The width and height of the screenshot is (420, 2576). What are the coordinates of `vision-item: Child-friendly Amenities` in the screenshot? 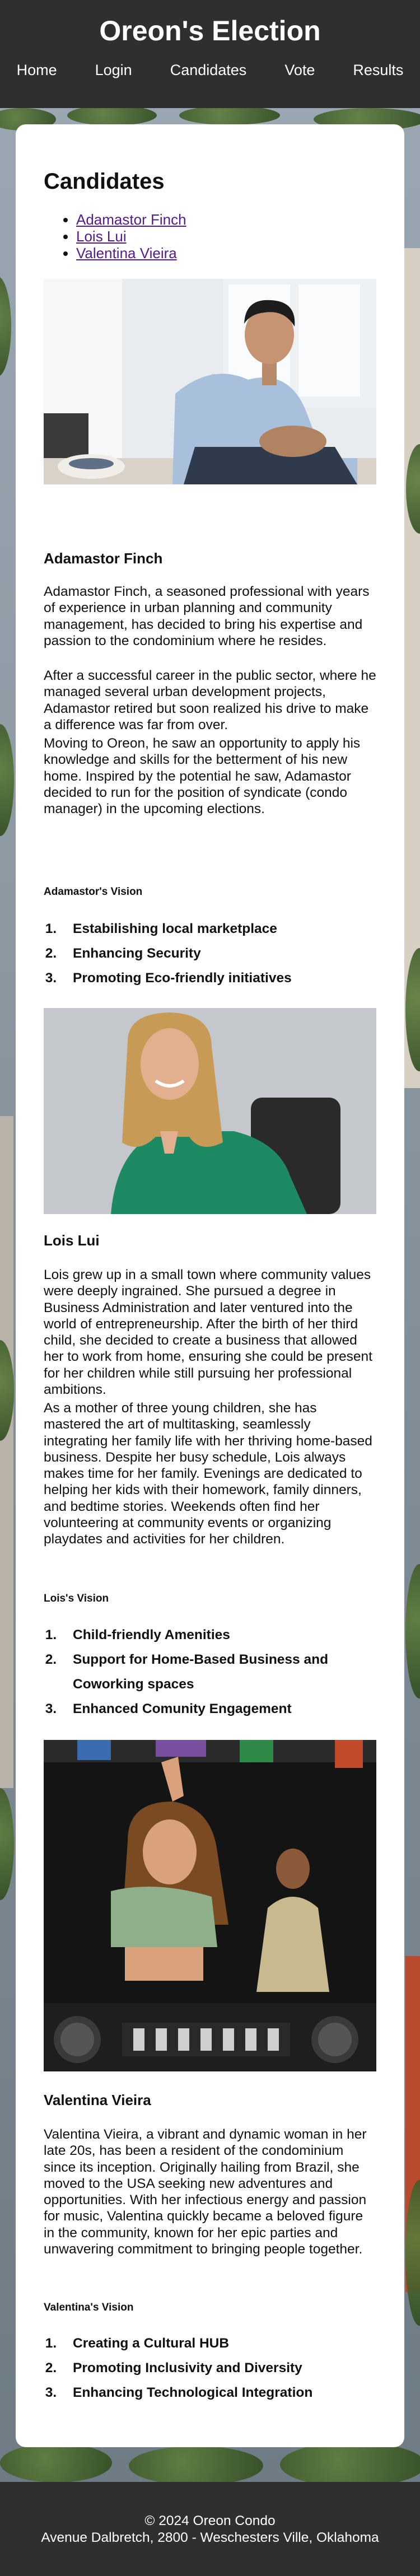 It's located at (218, 1636).